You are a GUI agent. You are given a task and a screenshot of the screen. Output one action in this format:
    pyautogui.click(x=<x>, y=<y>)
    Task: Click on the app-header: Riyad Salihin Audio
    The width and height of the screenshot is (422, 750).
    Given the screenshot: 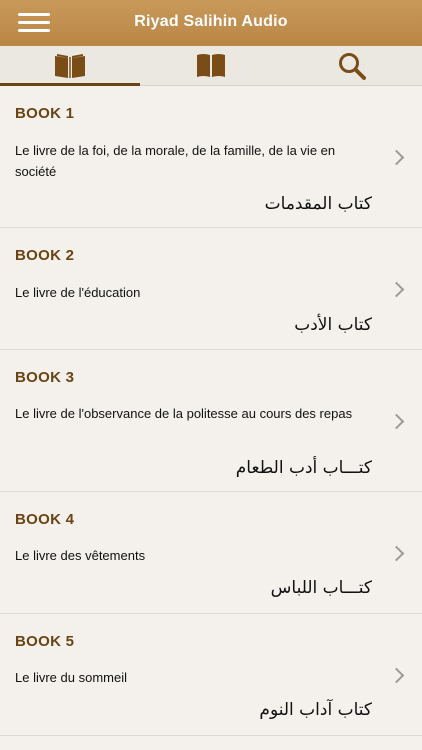 What is the action you would take?
    pyautogui.click(x=211, y=23)
    